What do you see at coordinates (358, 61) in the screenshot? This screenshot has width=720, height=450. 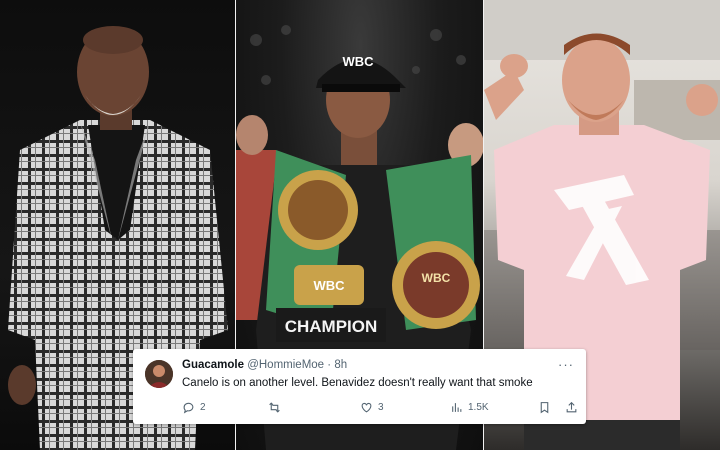 I see `cap-logo-text: WBC` at bounding box center [358, 61].